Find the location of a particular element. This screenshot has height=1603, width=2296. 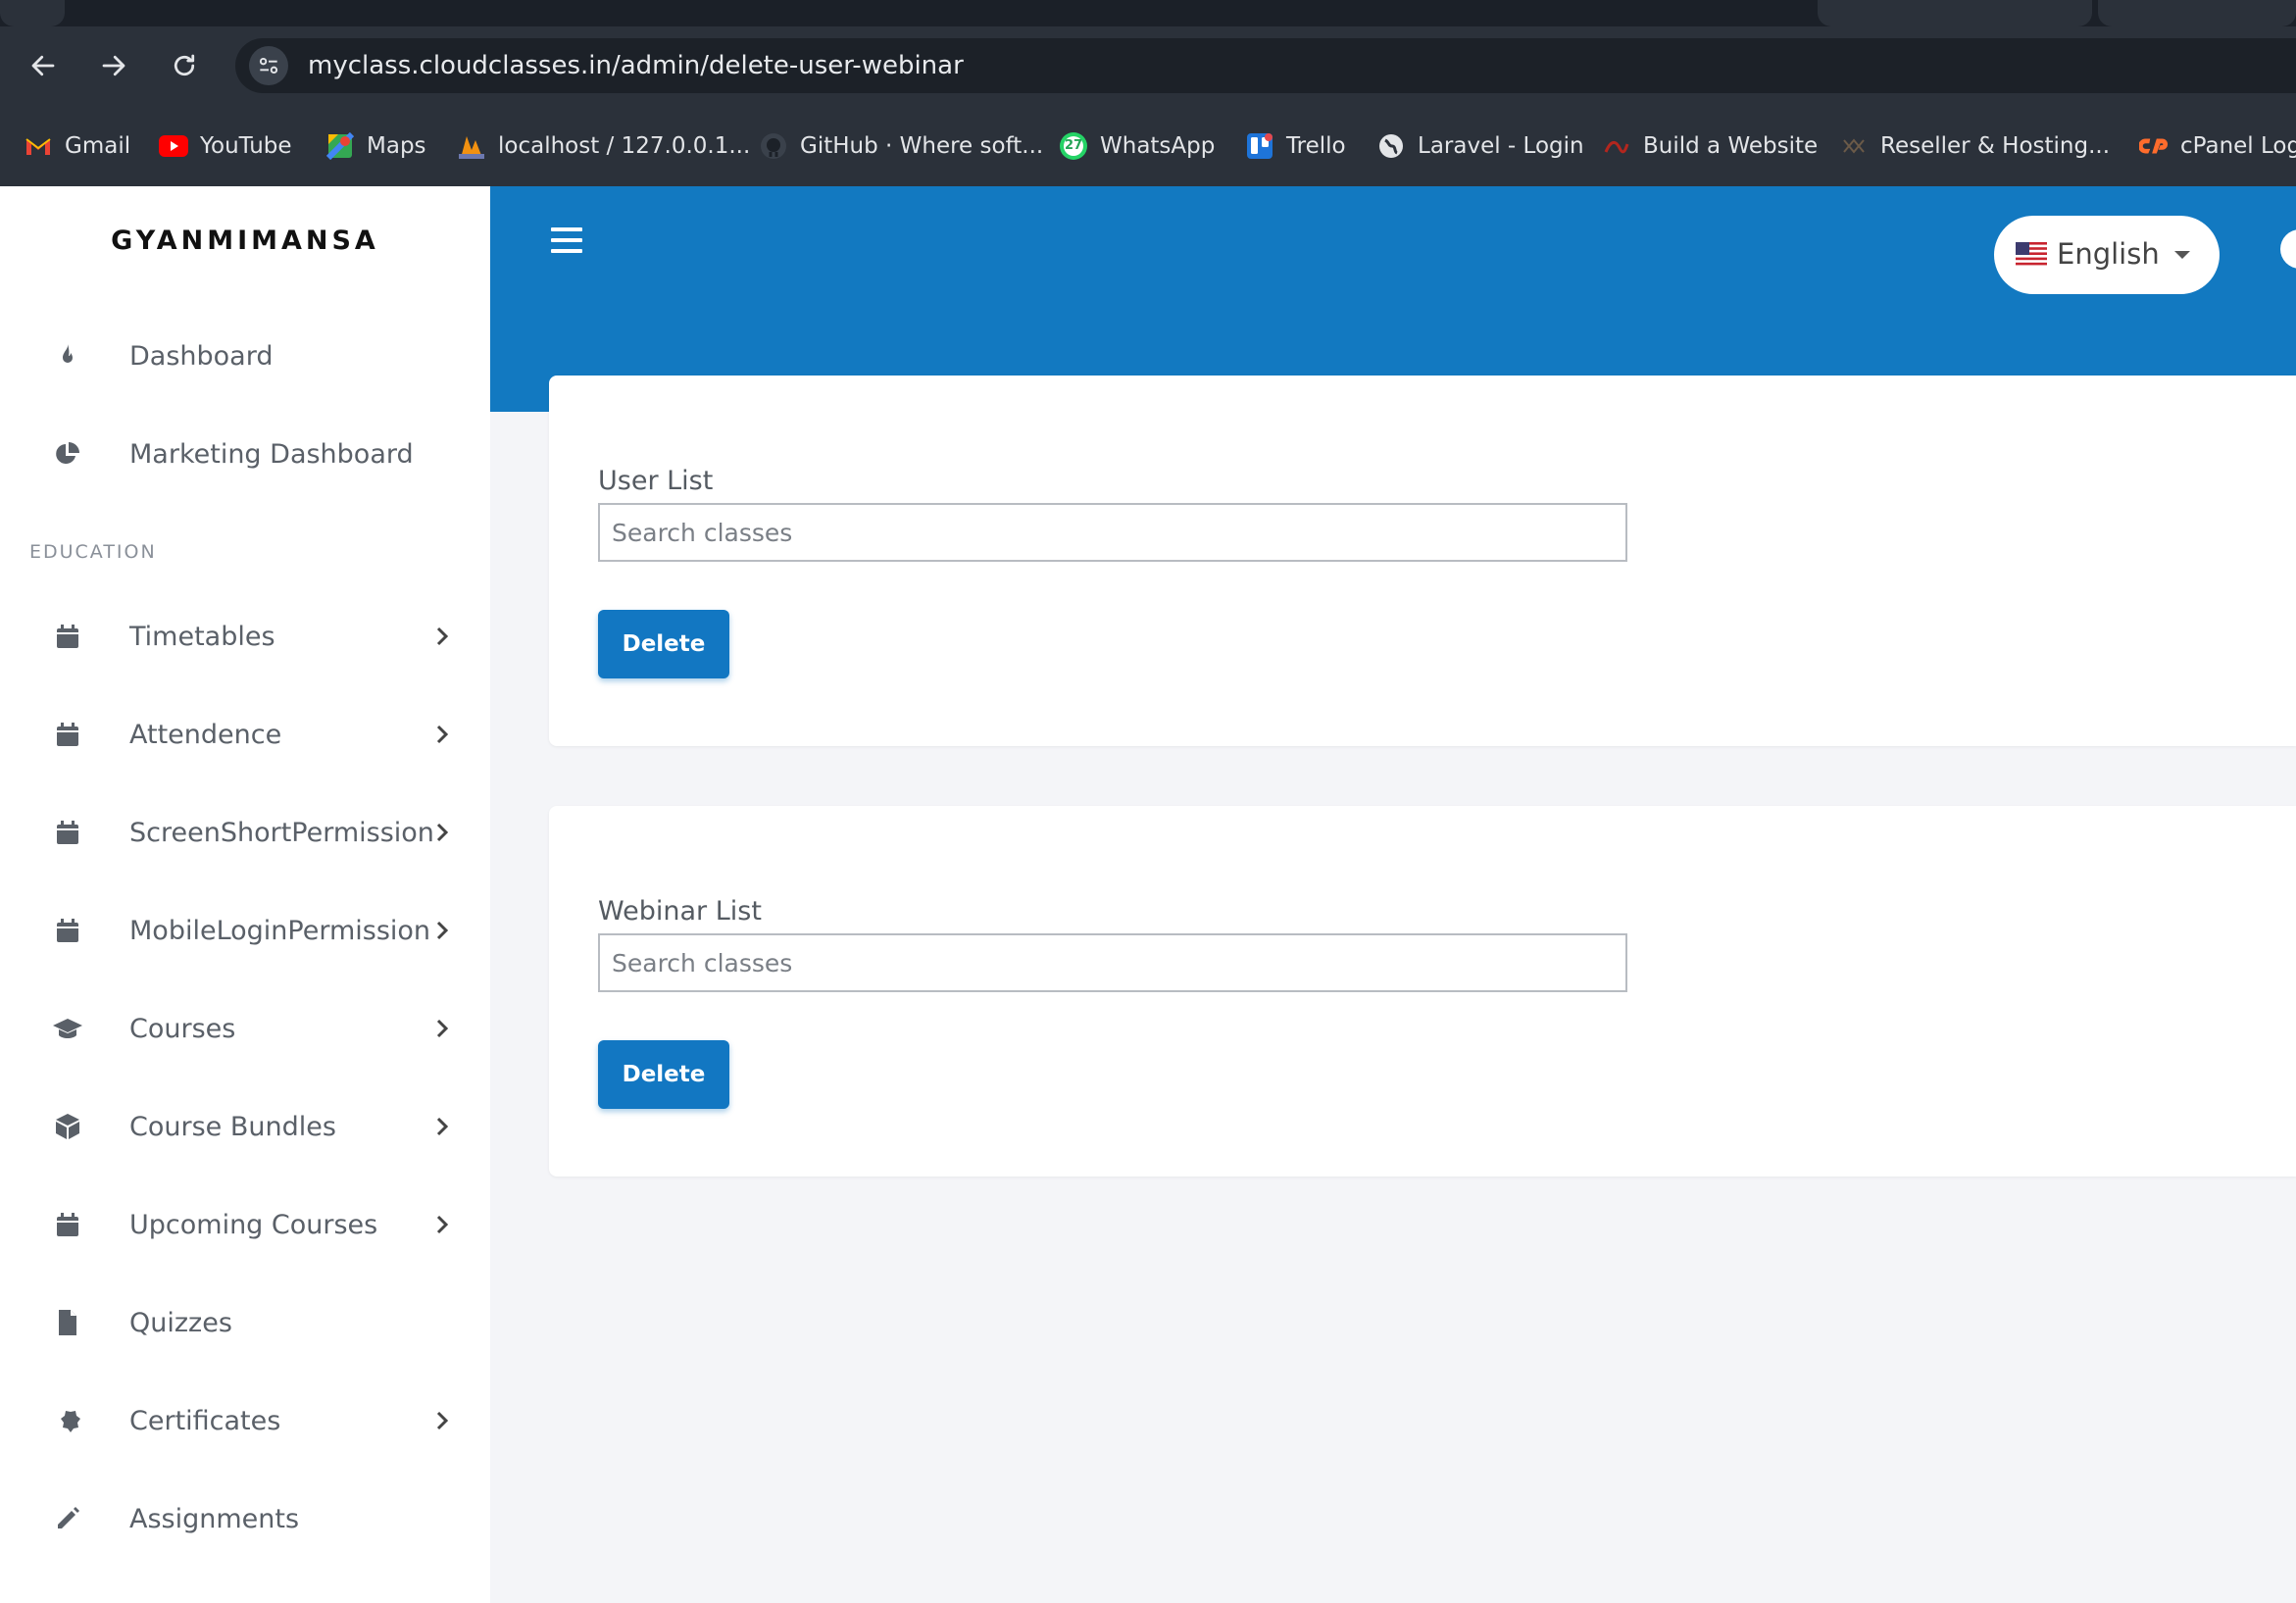

sidebar-item-course-bundles: Course Bundles is located at coordinates (245, 1126).